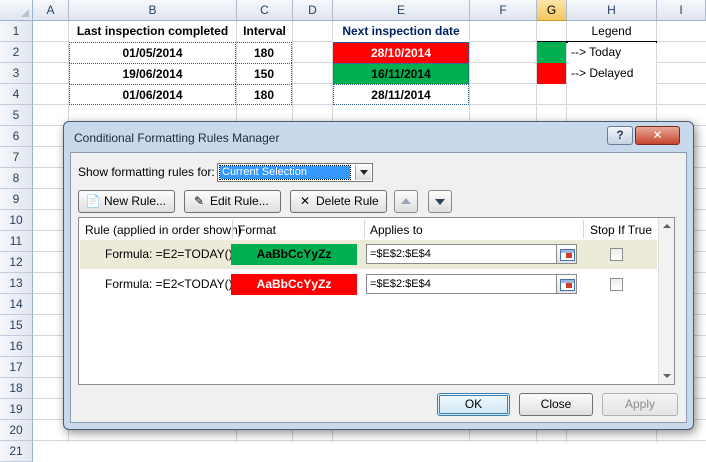  Describe the element at coordinates (153, 10) in the screenshot. I see `column-header-b: B` at that location.